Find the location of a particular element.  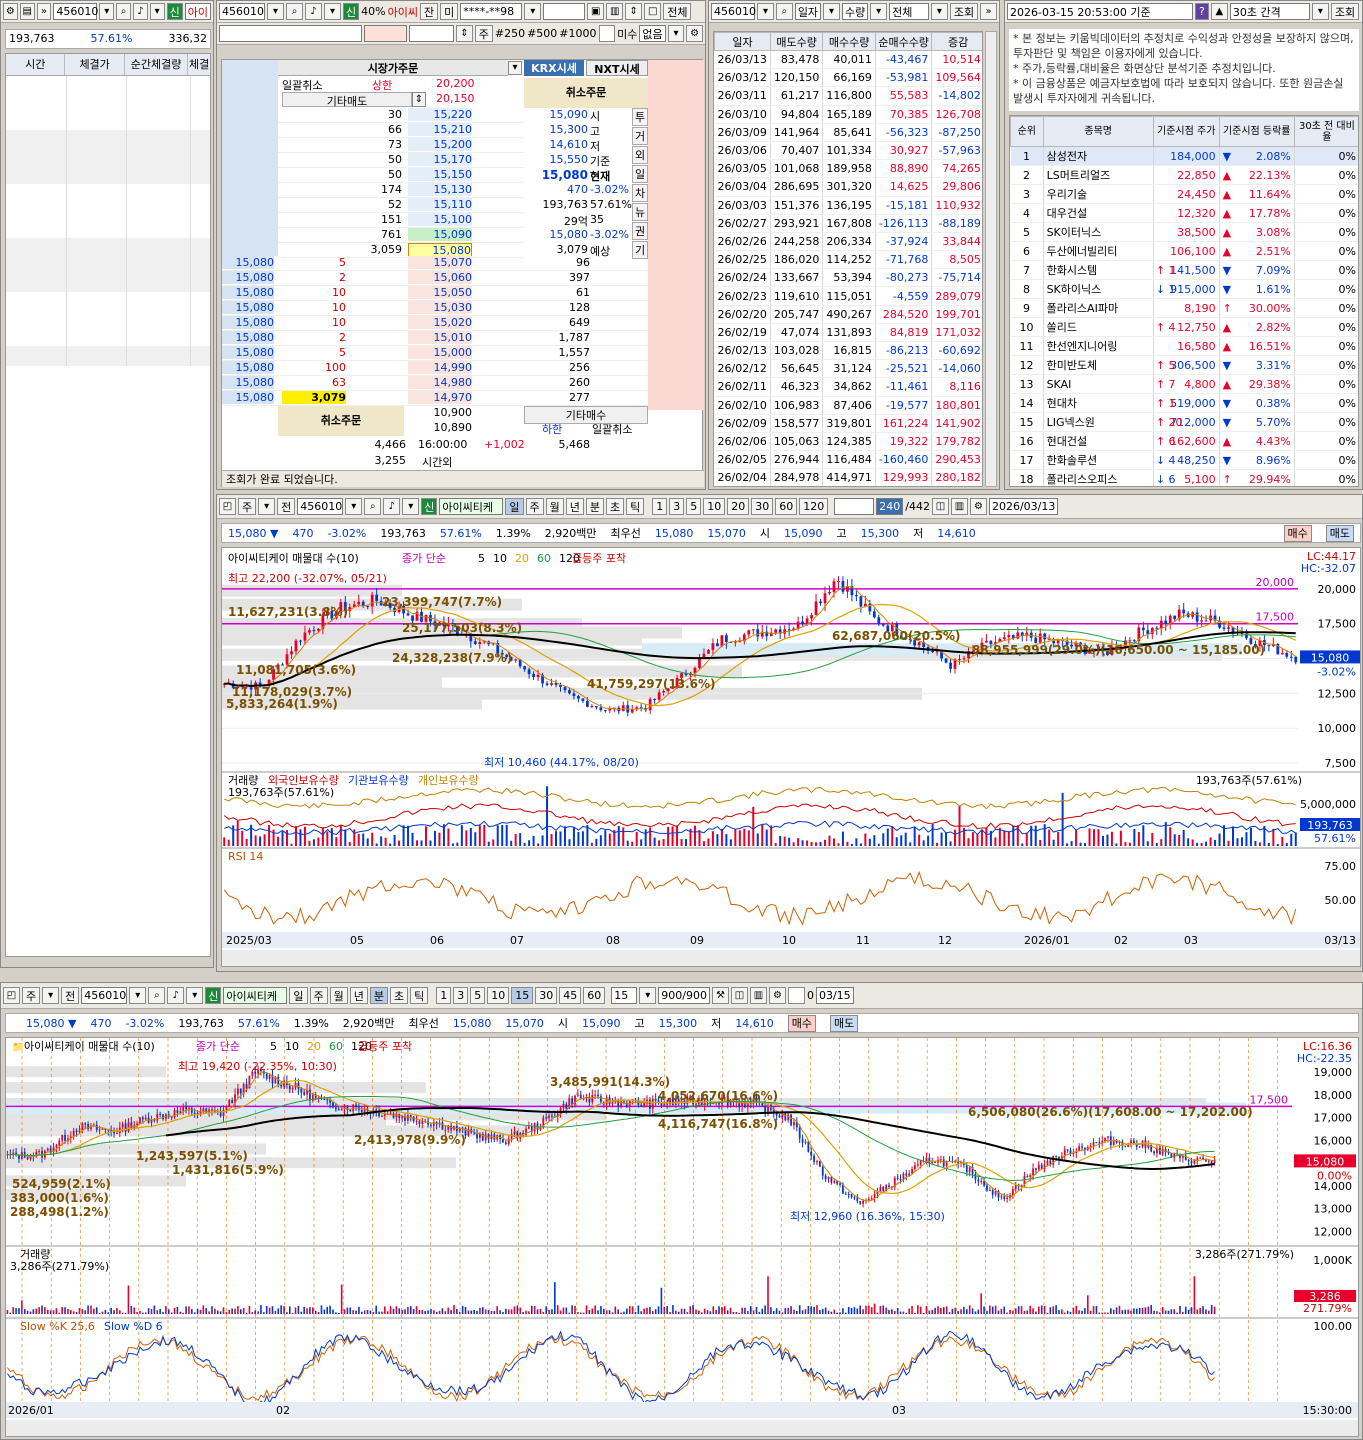

period-button: 주 is located at coordinates (318, 995).